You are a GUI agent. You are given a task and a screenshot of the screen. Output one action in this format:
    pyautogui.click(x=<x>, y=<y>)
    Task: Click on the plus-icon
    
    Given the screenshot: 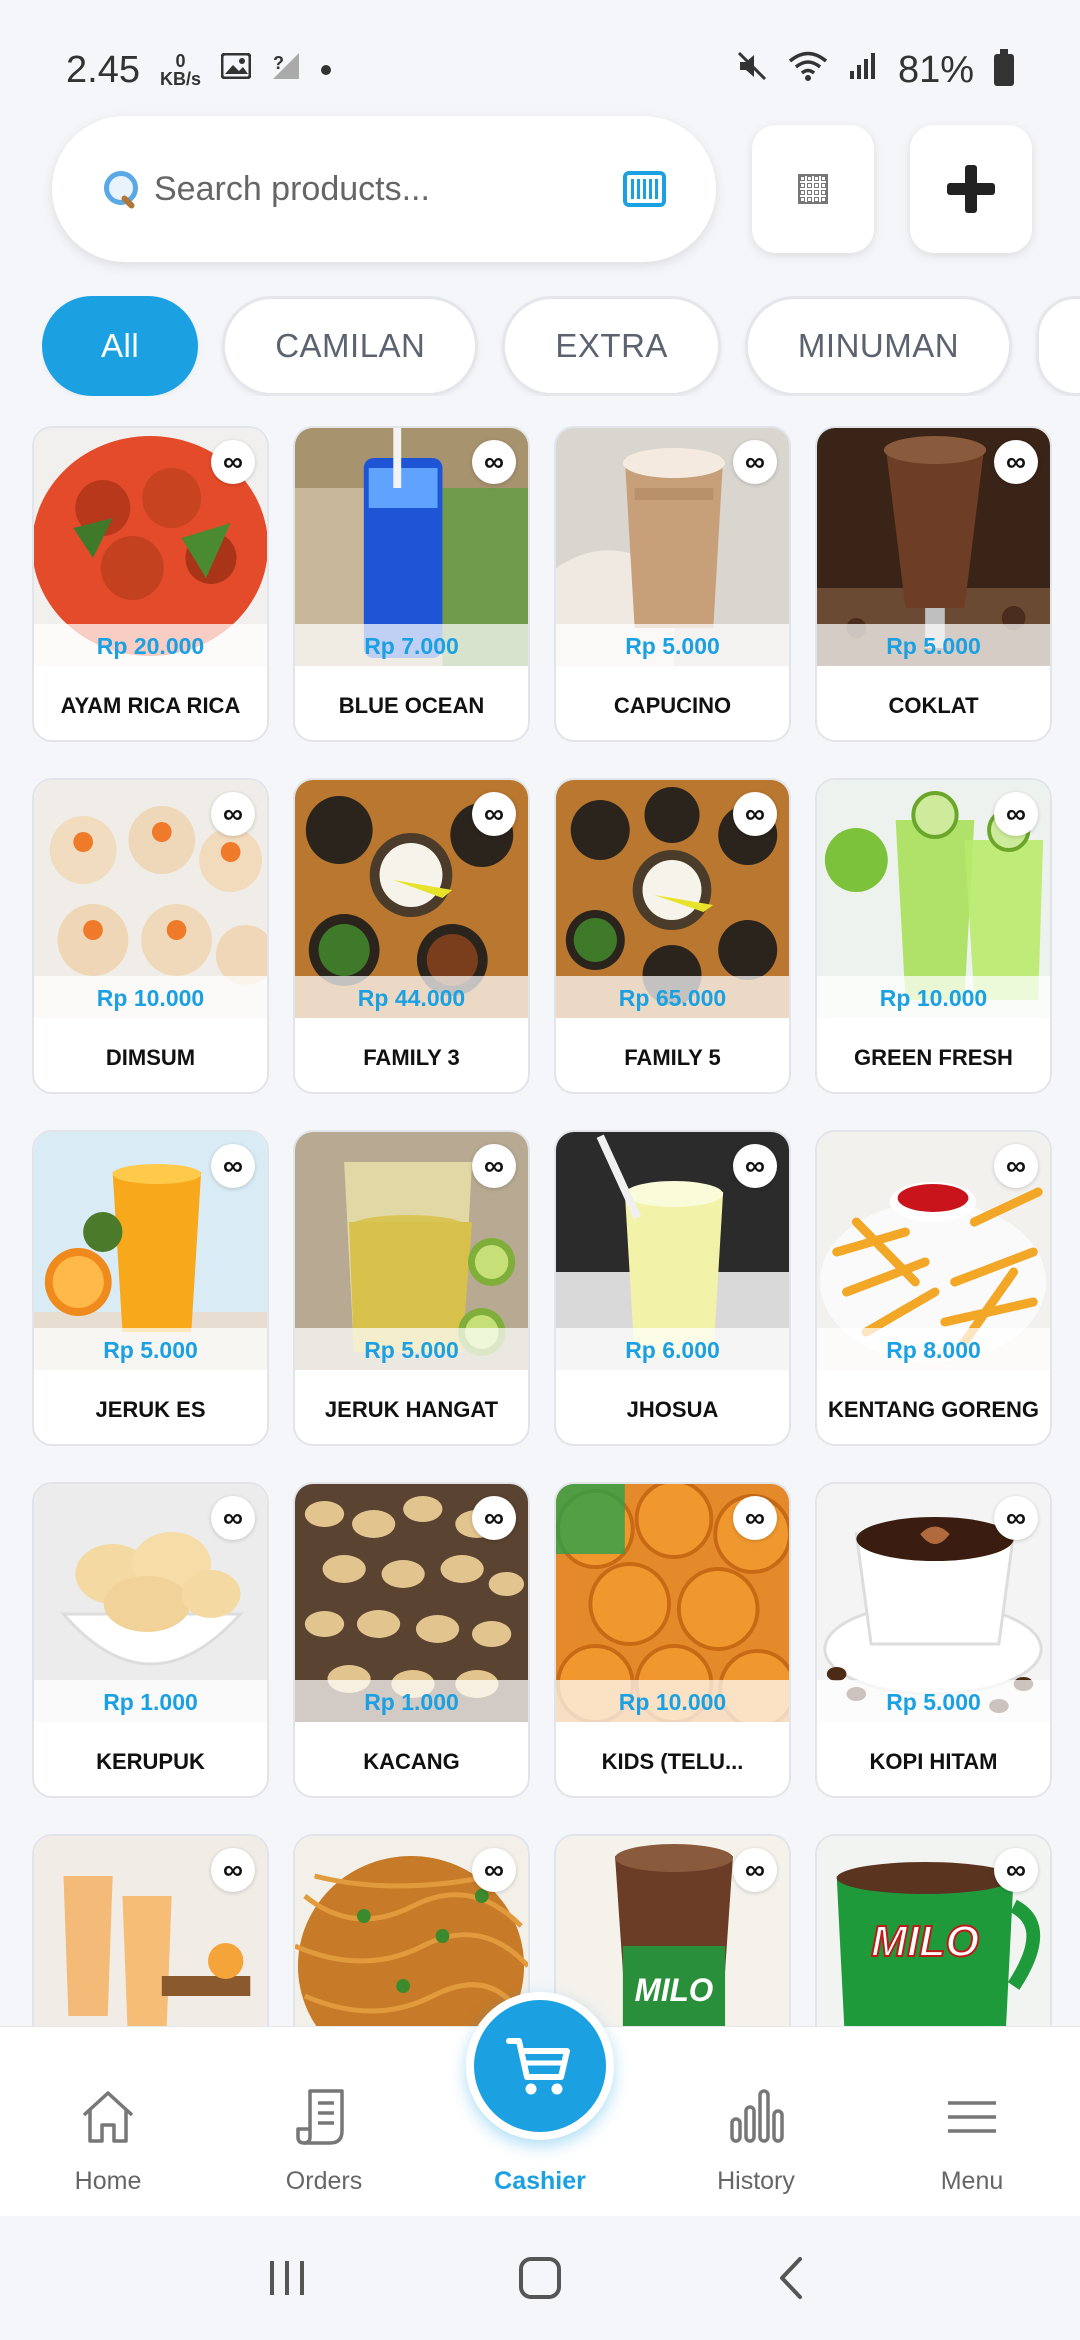 What is the action you would take?
    pyautogui.click(x=971, y=189)
    